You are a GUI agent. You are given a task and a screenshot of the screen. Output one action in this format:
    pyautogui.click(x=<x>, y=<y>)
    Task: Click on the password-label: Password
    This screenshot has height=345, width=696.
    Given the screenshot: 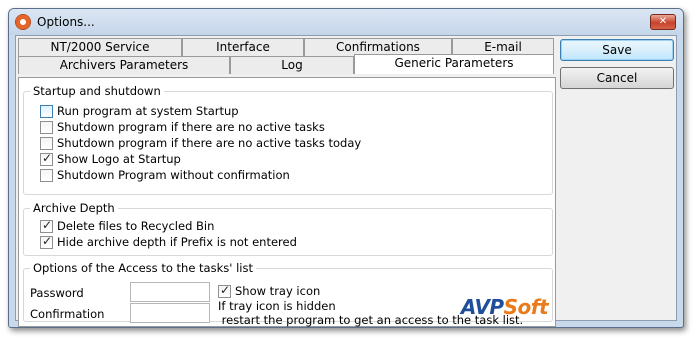 What is the action you would take?
    pyautogui.click(x=57, y=293)
    